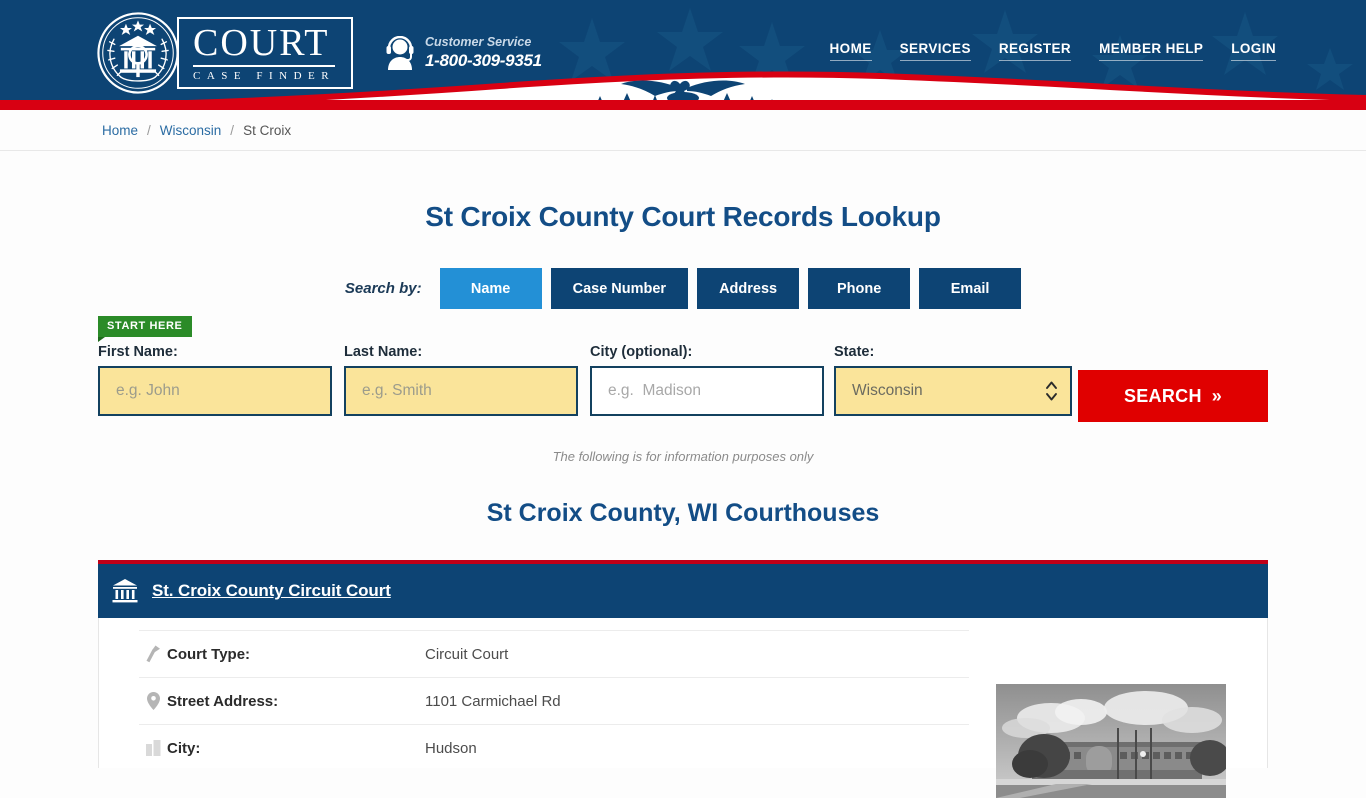 Image resolution: width=1366 pixels, height=798 pixels. Describe the element at coordinates (707, 391) in the screenshot. I see `city-input` at that location.